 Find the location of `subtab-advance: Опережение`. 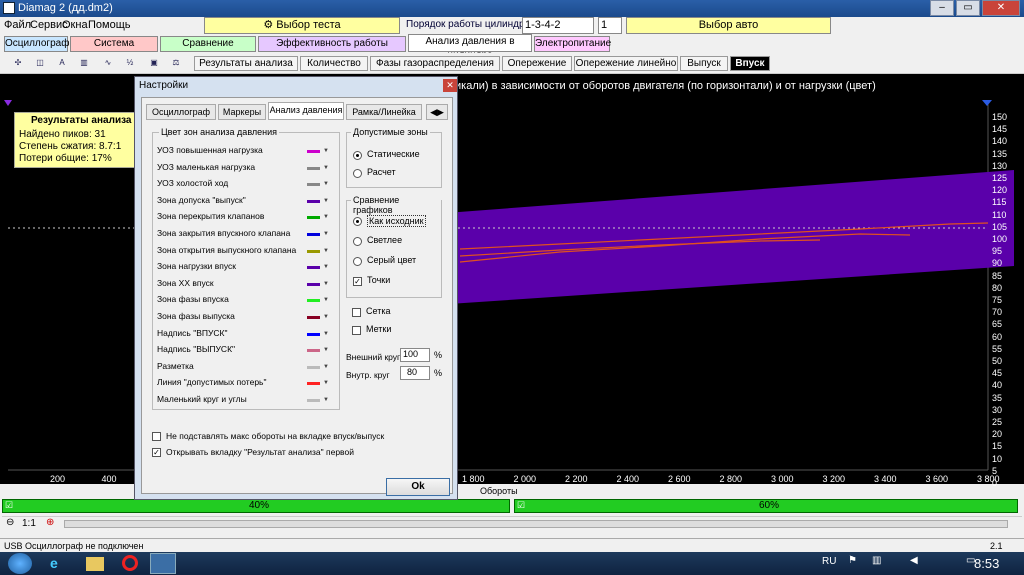

subtab-advance: Опережение is located at coordinates (537, 63).